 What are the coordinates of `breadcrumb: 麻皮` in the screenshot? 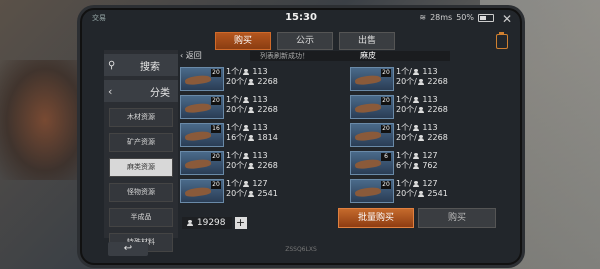 It's located at (368, 55).